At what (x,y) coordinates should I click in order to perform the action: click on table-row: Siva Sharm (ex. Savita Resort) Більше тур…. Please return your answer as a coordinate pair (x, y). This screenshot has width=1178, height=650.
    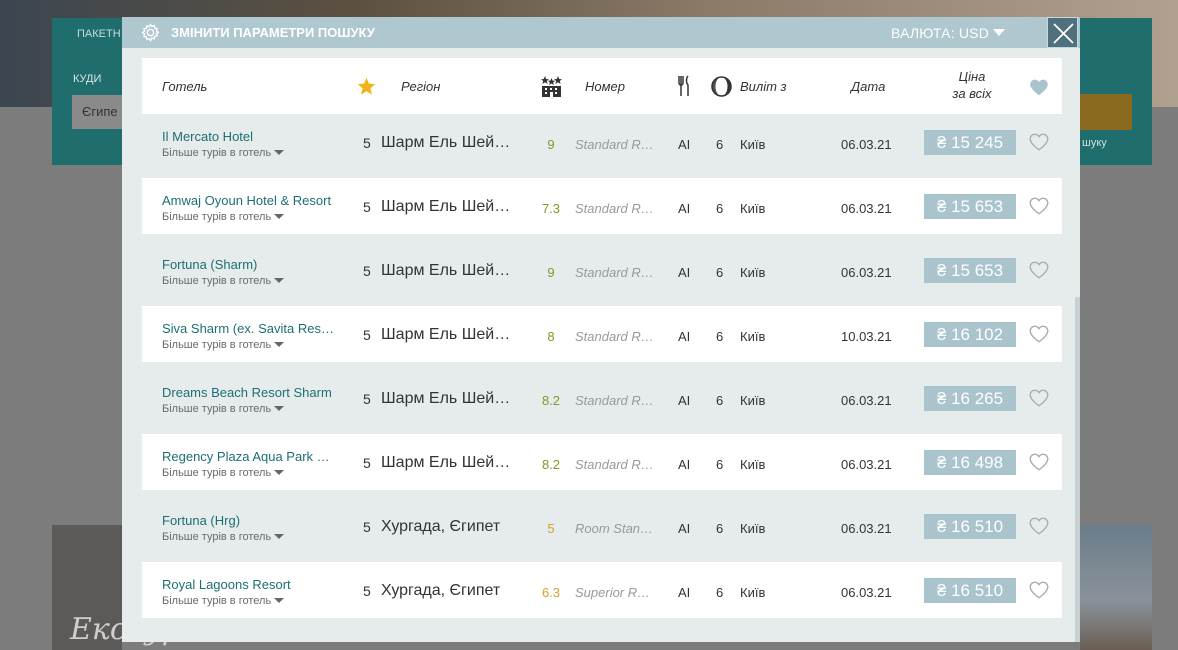
    Looking at the image, I should click on (602, 334).